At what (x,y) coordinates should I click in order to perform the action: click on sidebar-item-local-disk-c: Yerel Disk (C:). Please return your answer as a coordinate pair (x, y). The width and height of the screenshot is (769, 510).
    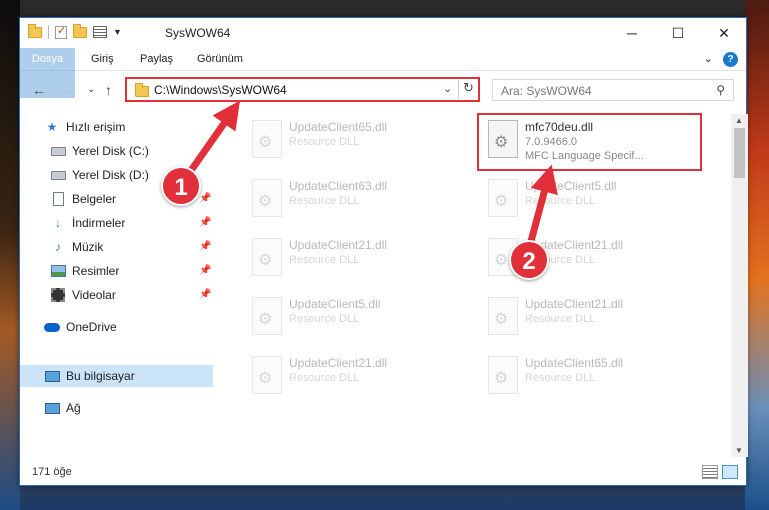
    Looking at the image, I should click on (116, 151).